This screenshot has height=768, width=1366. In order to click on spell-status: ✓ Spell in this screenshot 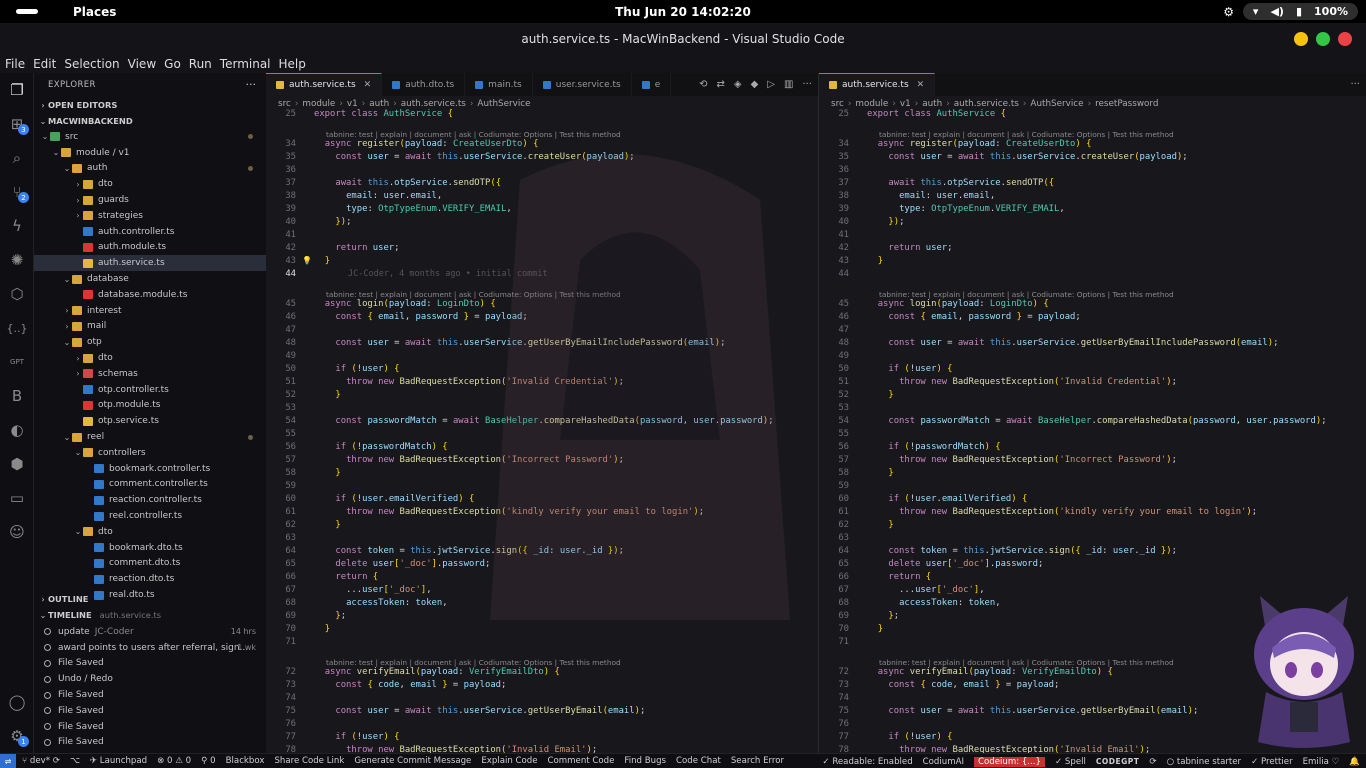, I will do `click(1070, 762)`.